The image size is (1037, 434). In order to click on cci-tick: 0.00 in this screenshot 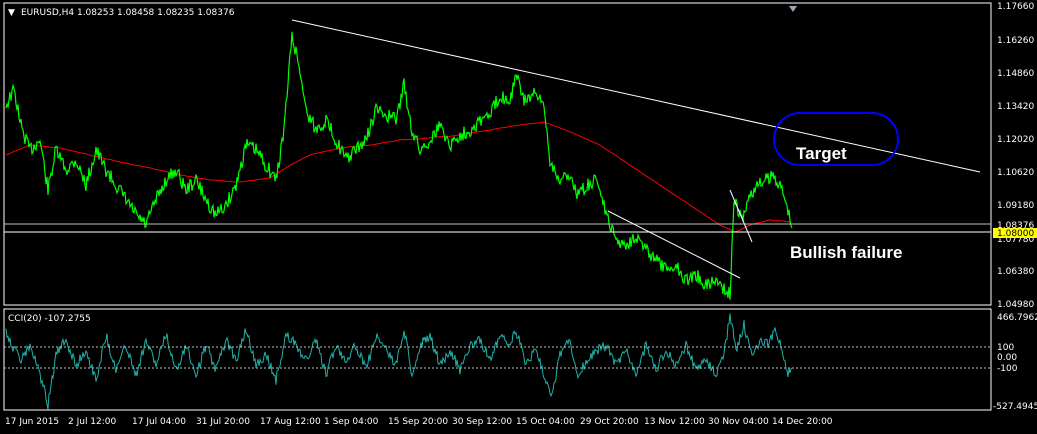, I will do `click(1007, 358)`.